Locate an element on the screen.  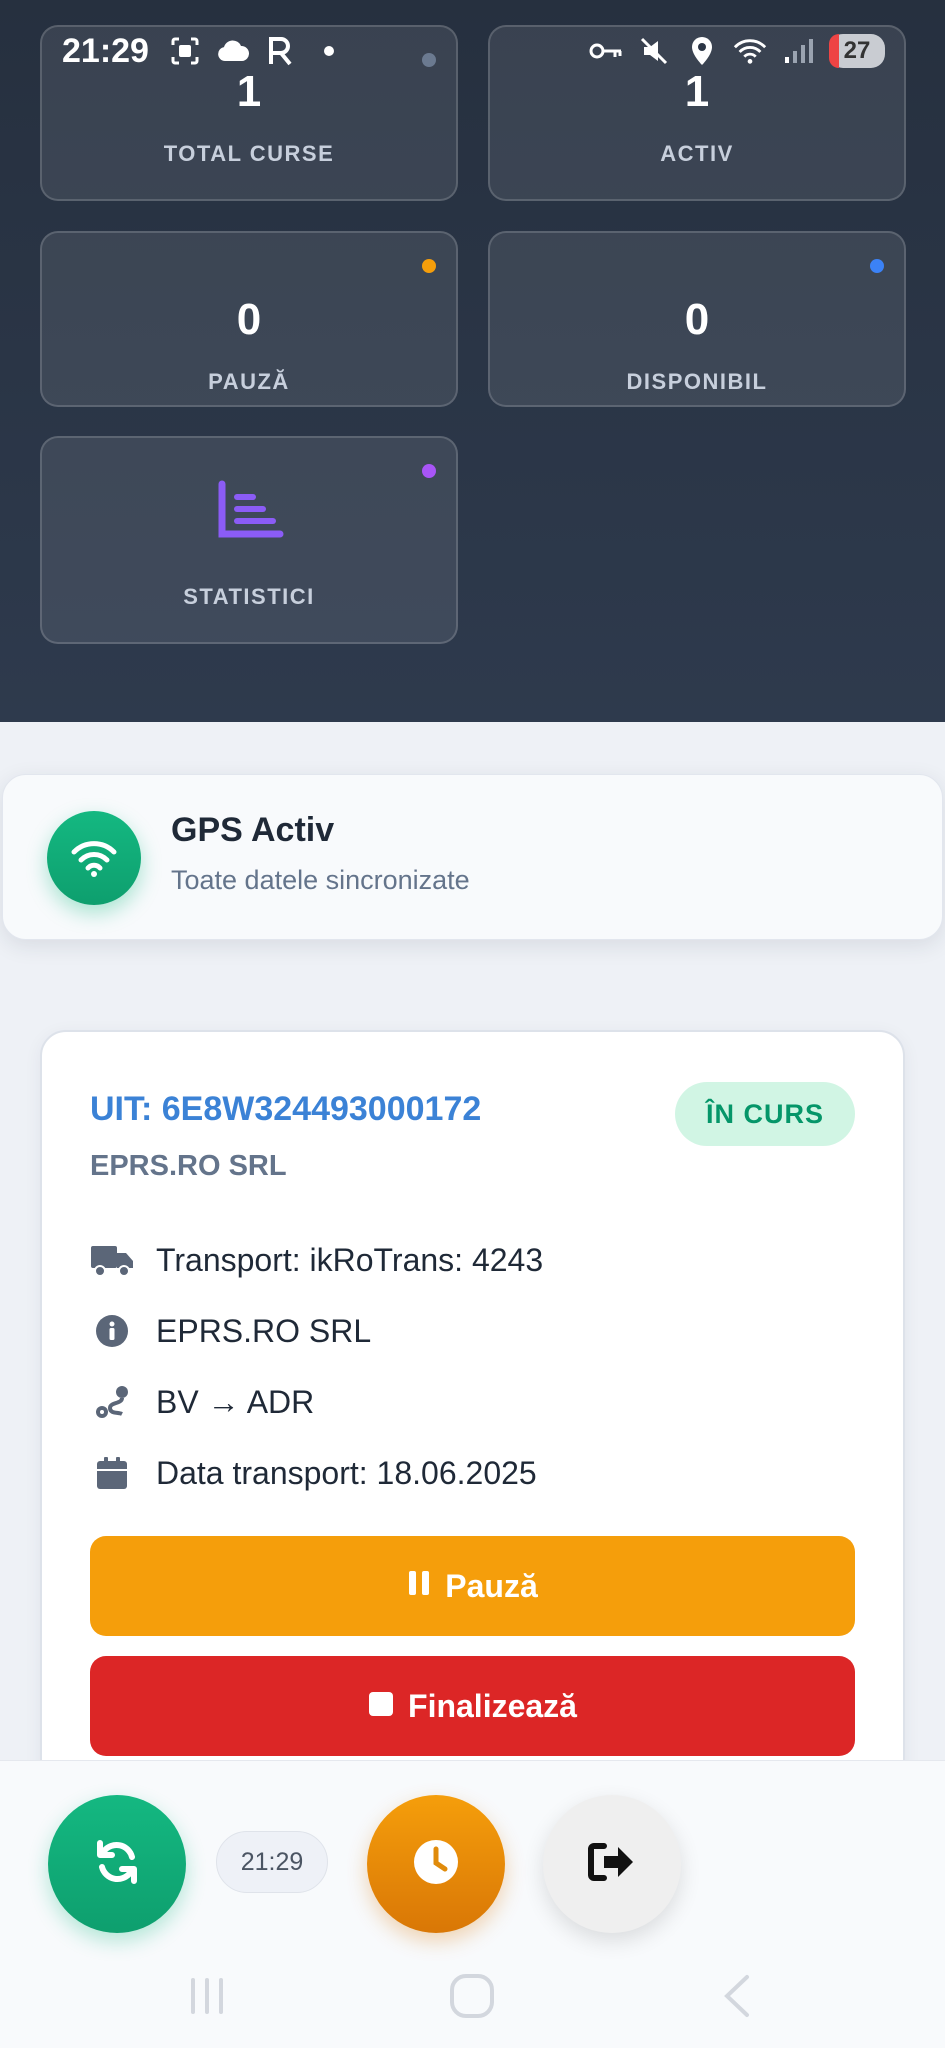
refresh-icon is located at coordinates (117, 1864).